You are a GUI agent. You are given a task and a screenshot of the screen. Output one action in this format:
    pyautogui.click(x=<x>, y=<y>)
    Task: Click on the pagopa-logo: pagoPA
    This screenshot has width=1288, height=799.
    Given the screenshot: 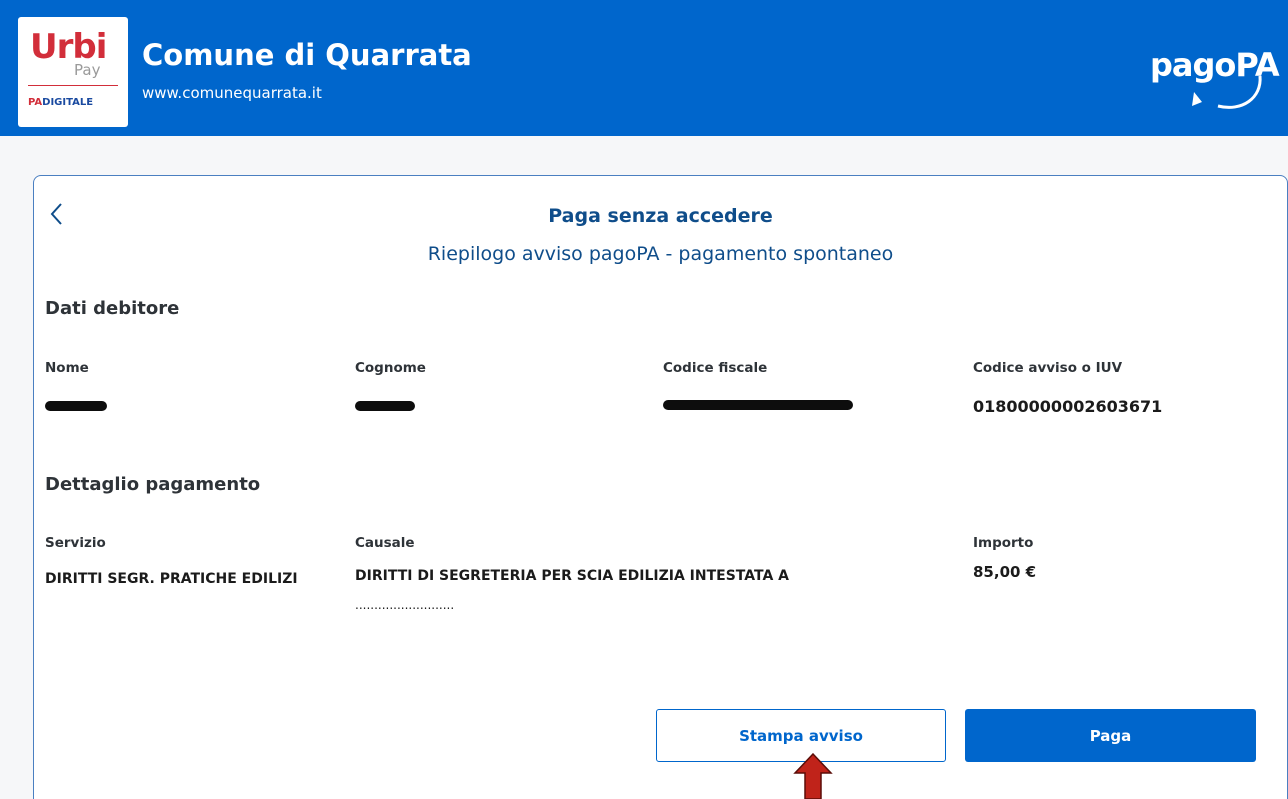 What is the action you would take?
    pyautogui.click(x=1215, y=81)
    